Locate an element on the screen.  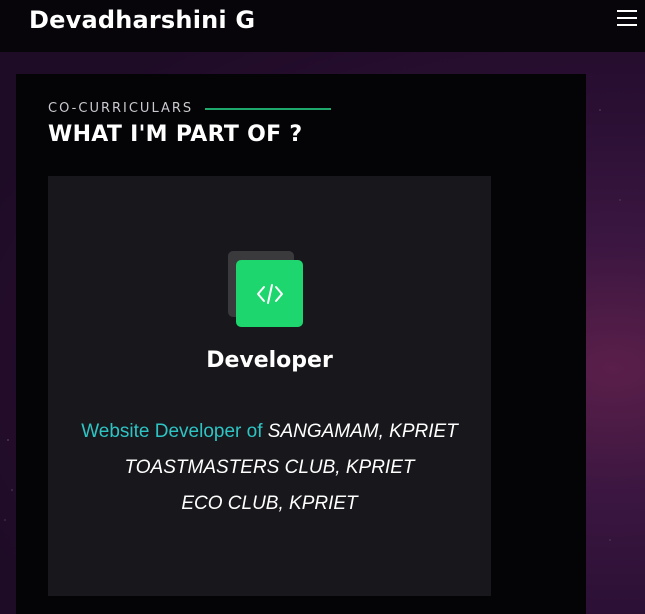
icon-tile is located at coordinates (269, 293).